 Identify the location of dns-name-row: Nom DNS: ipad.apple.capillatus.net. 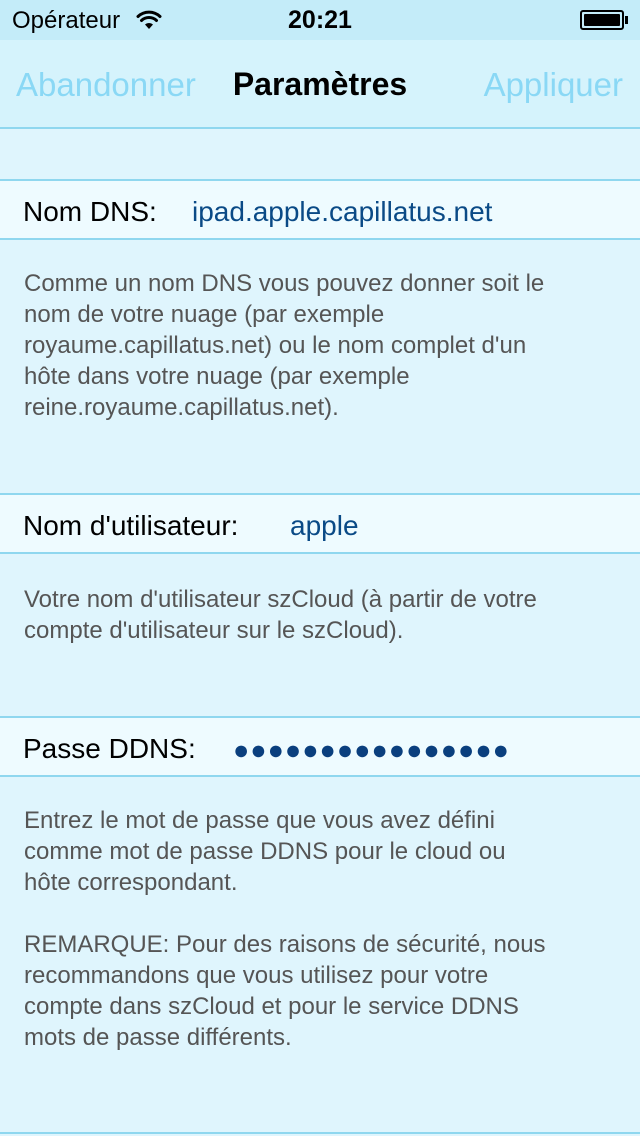
(320, 209).